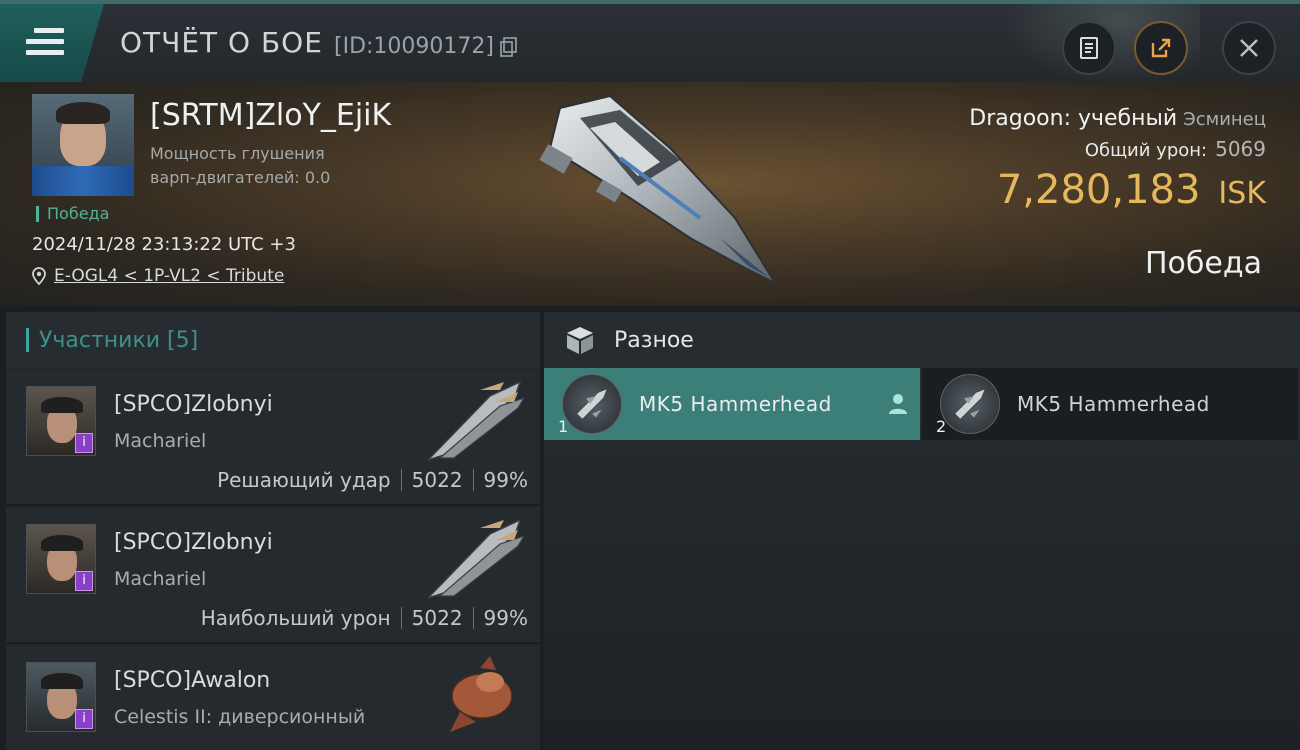  What do you see at coordinates (1242, 193) in the screenshot?
I see `isk-currency: ISK` at bounding box center [1242, 193].